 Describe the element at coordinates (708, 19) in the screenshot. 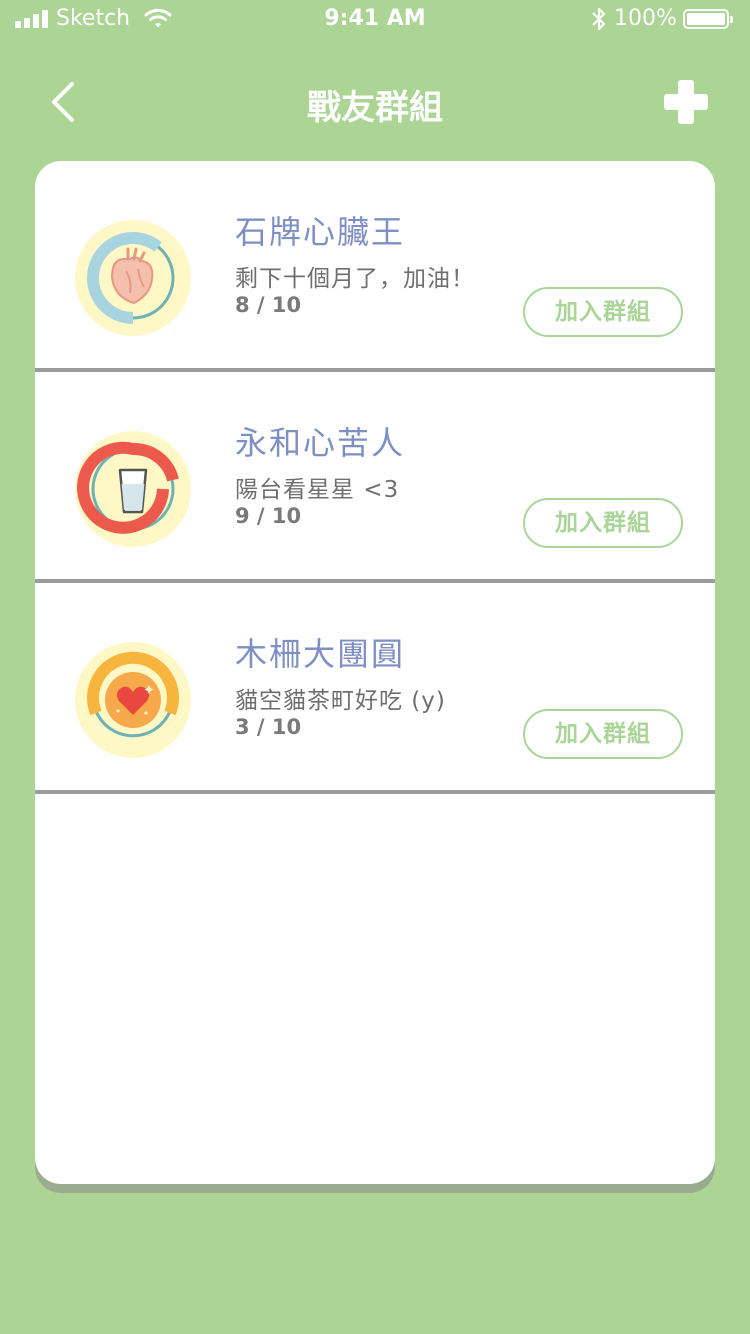

I see `battery-icon` at that location.